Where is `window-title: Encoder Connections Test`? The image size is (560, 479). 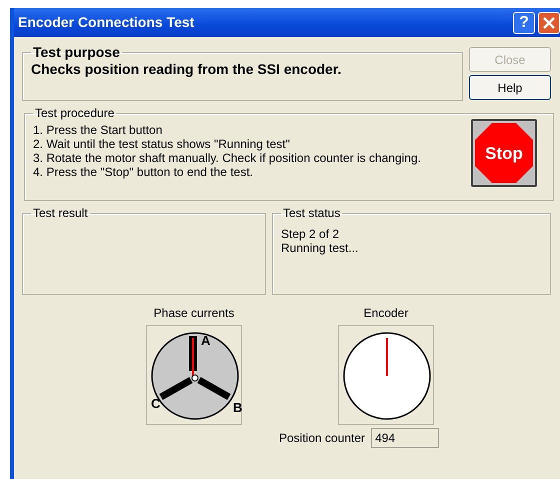 window-title: Encoder Connections Test is located at coordinates (106, 22).